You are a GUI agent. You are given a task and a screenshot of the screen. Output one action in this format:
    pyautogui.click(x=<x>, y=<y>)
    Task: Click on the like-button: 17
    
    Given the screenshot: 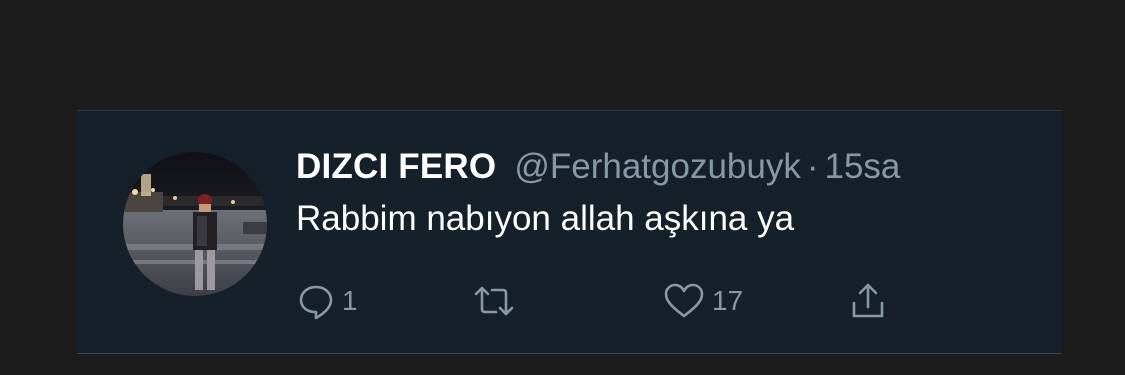 What is the action you would take?
    pyautogui.click(x=702, y=301)
    